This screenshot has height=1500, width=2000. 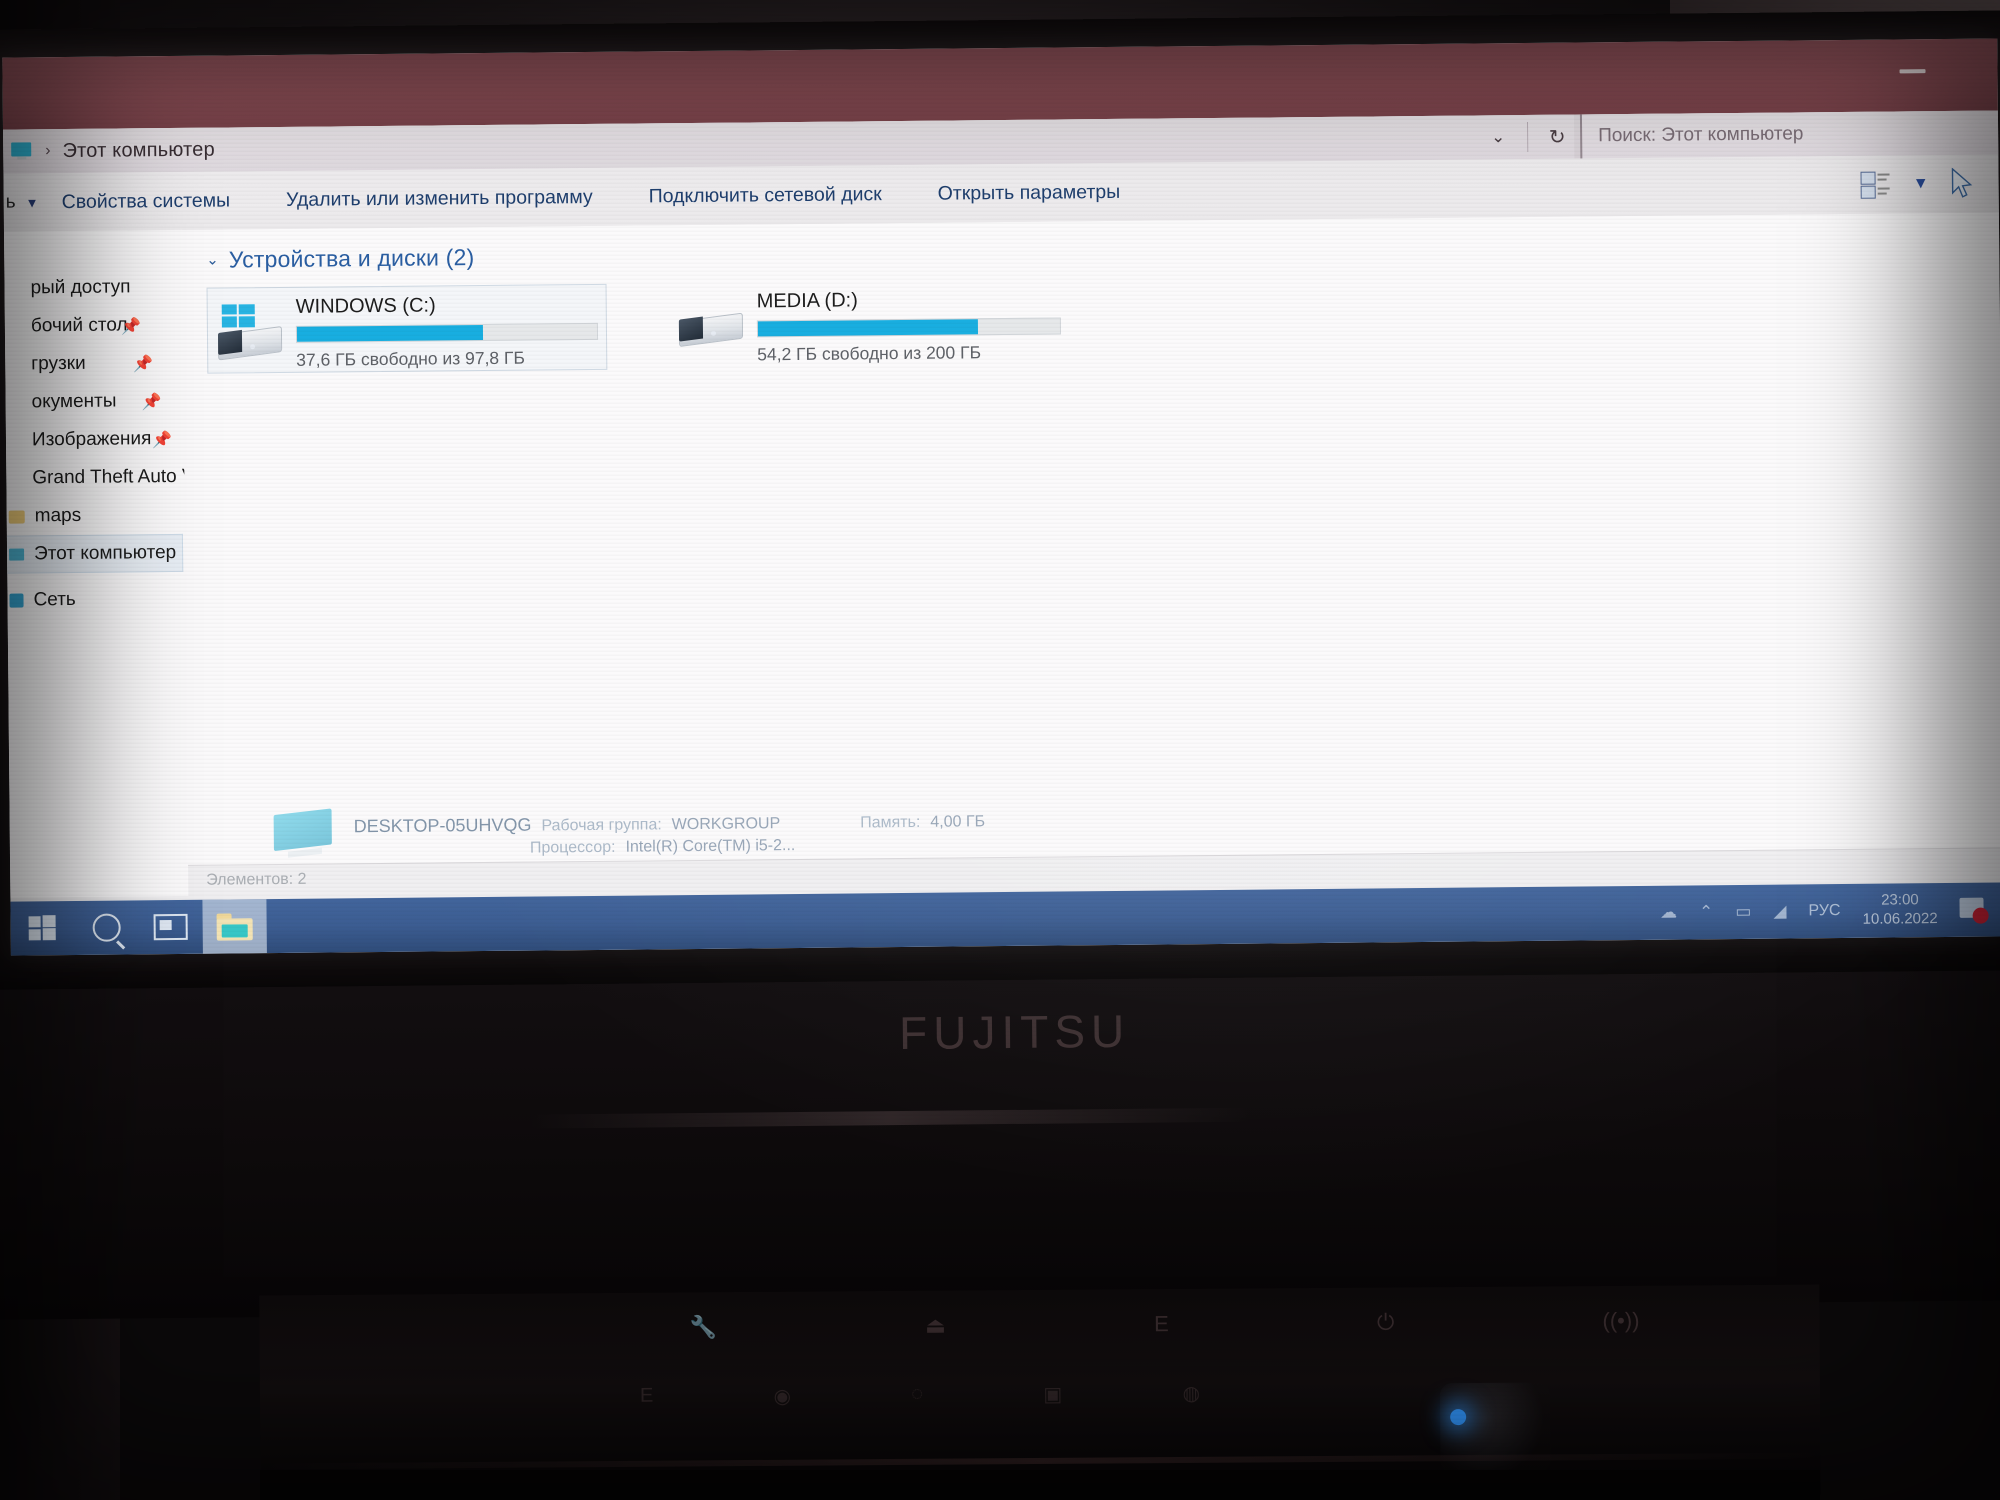 I want to click on minimize-button, so click(x=1912, y=71).